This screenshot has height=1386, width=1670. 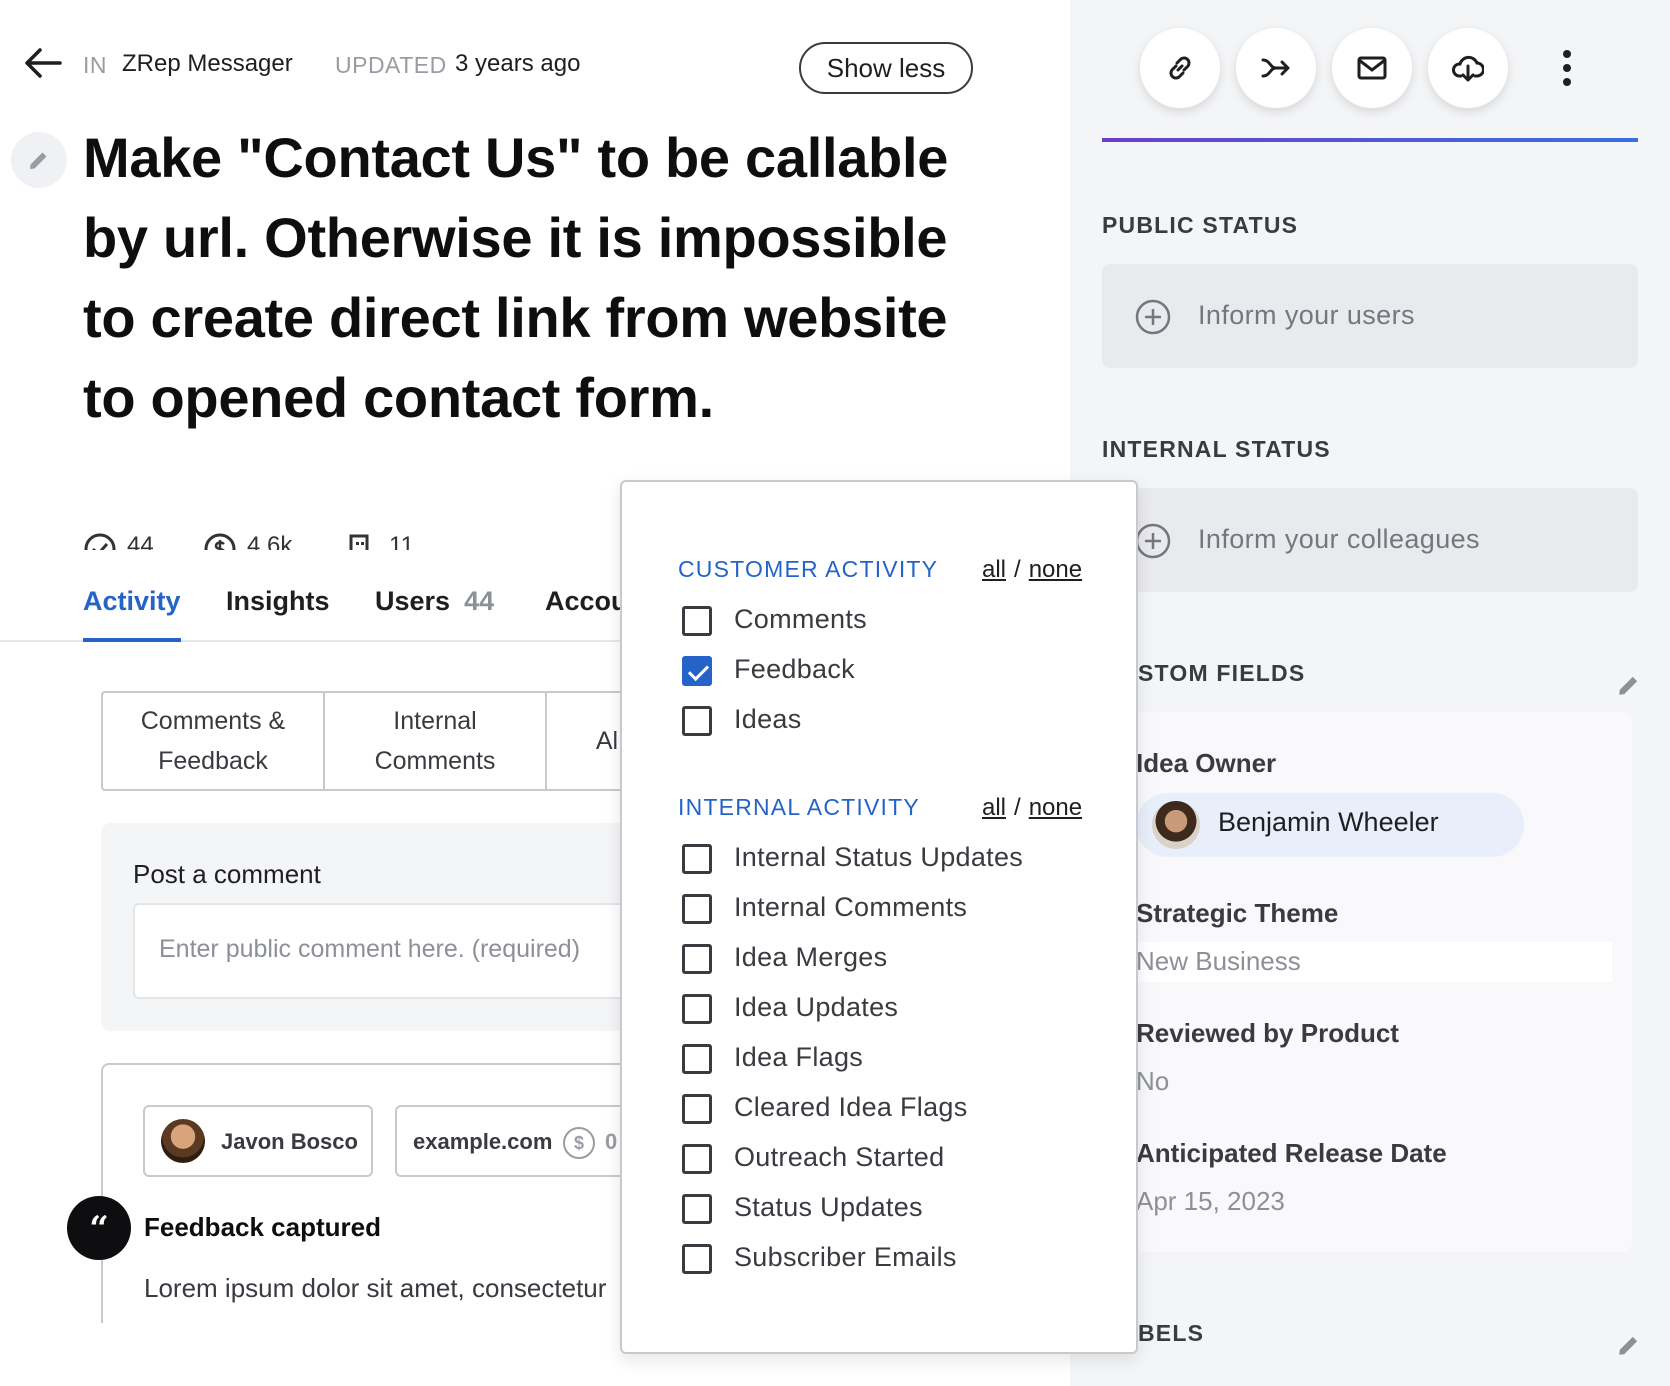 I want to click on internal-status-button: Inform your colleagues, so click(x=1370, y=540).